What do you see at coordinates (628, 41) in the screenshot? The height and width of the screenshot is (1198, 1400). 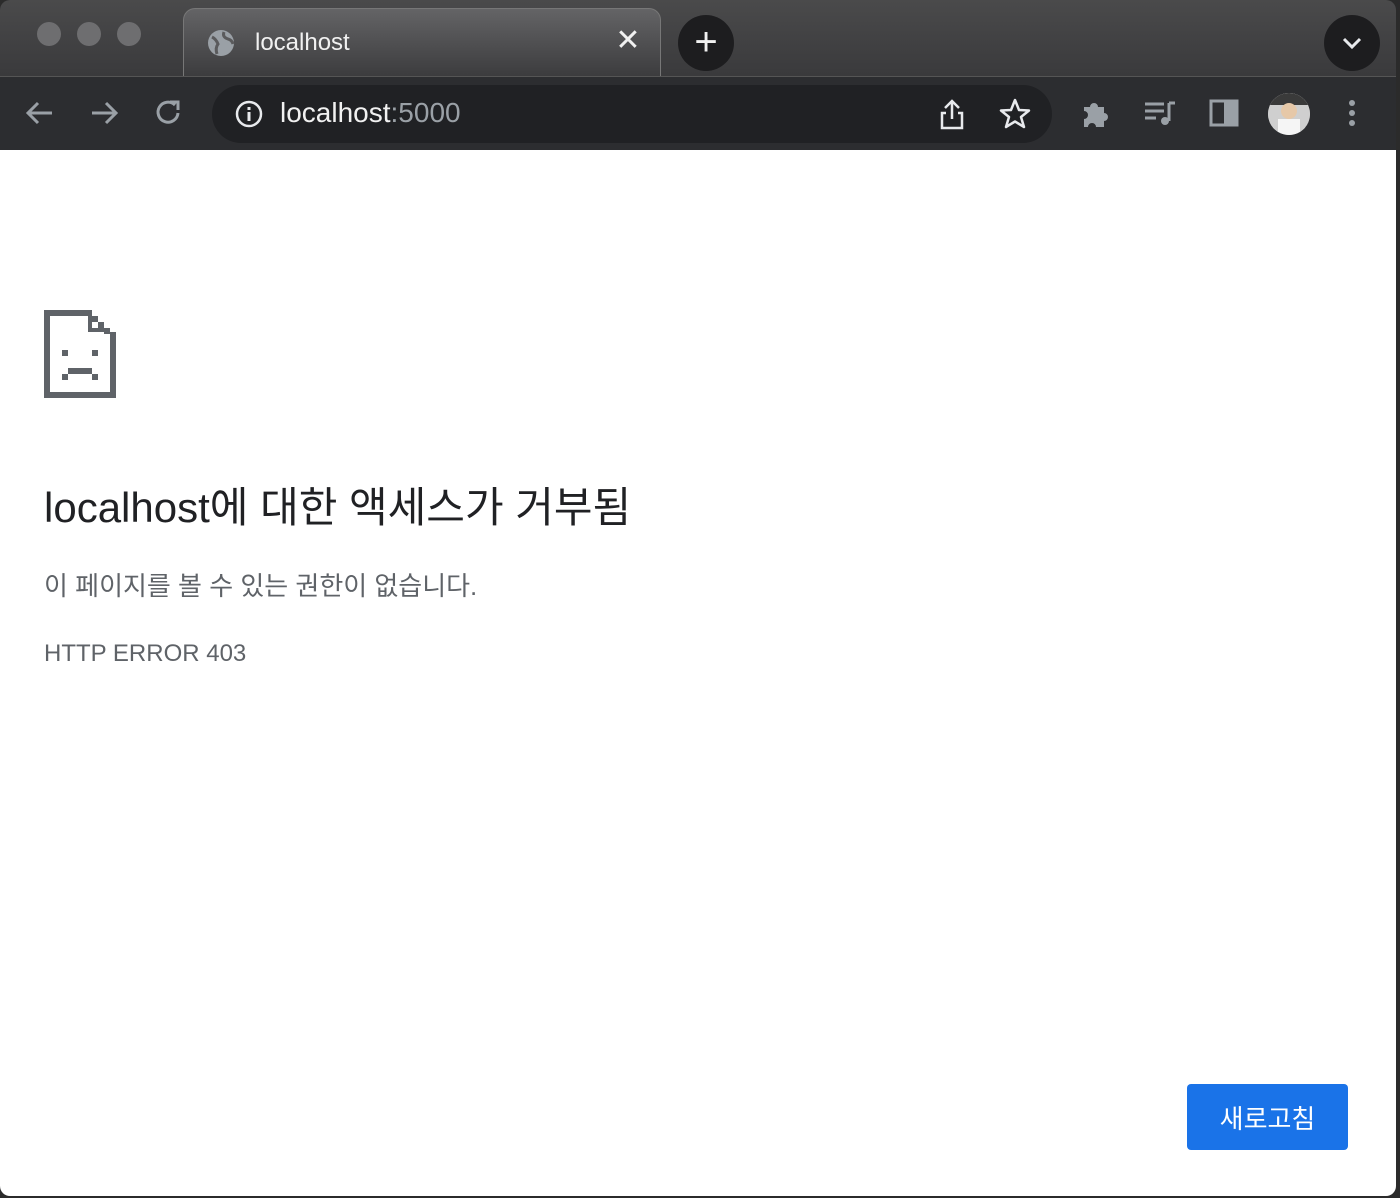 I see `close-tab-icon: ✕` at bounding box center [628, 41].